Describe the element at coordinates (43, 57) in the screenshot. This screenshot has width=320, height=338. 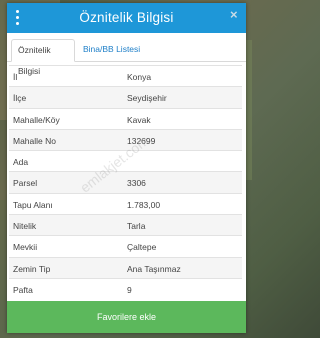
I see `tab-attribute-info: Öznitelik Bilgisi` at that location.